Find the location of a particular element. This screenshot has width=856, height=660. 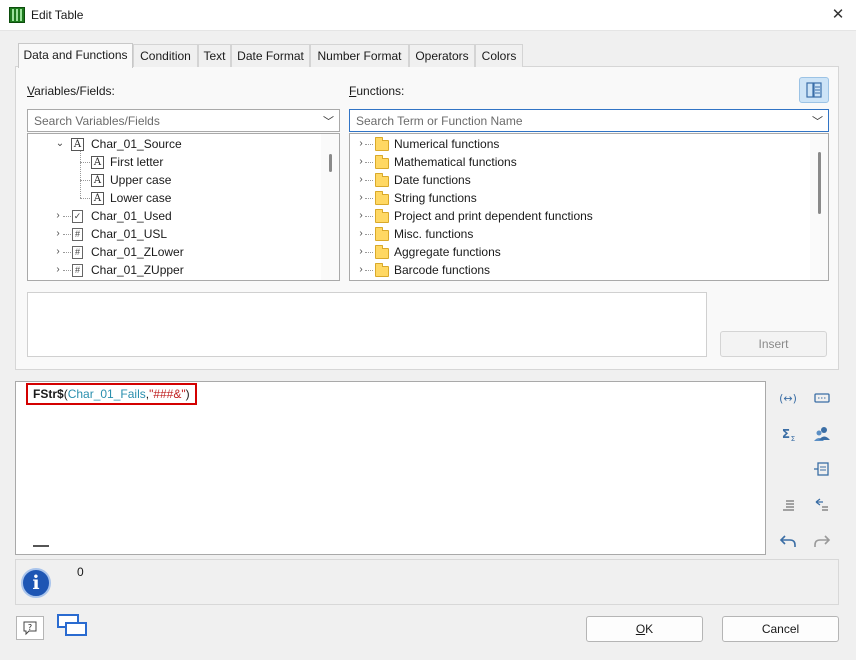

tree-item-misc-functions: › Misc. functions is located at coordinates (580, 234).